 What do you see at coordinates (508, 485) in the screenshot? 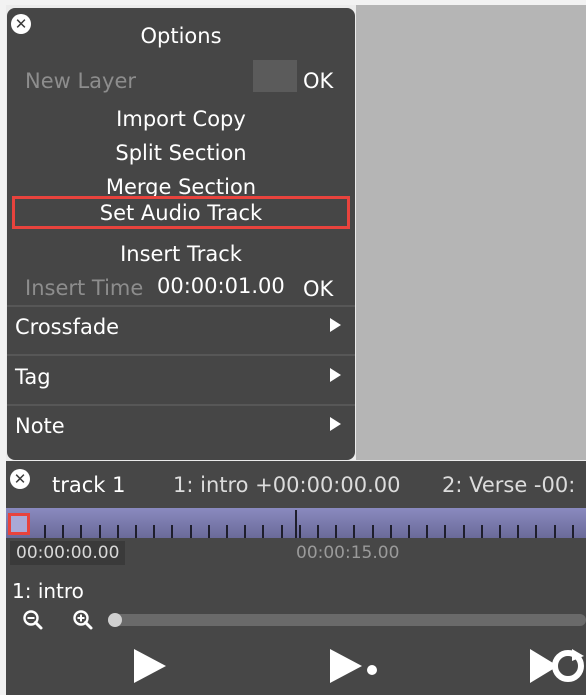
I see `section-tab-verse: 2: Verse -00:` at bounding box center [508, 485].